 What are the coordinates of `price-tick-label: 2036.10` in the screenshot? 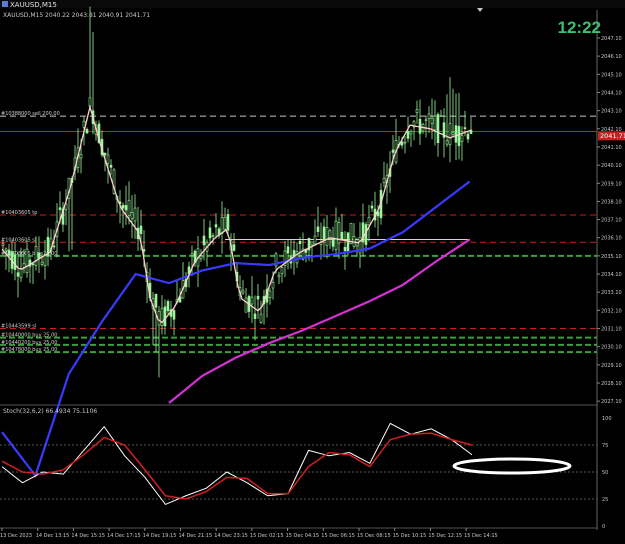 It's located at (611, 239).